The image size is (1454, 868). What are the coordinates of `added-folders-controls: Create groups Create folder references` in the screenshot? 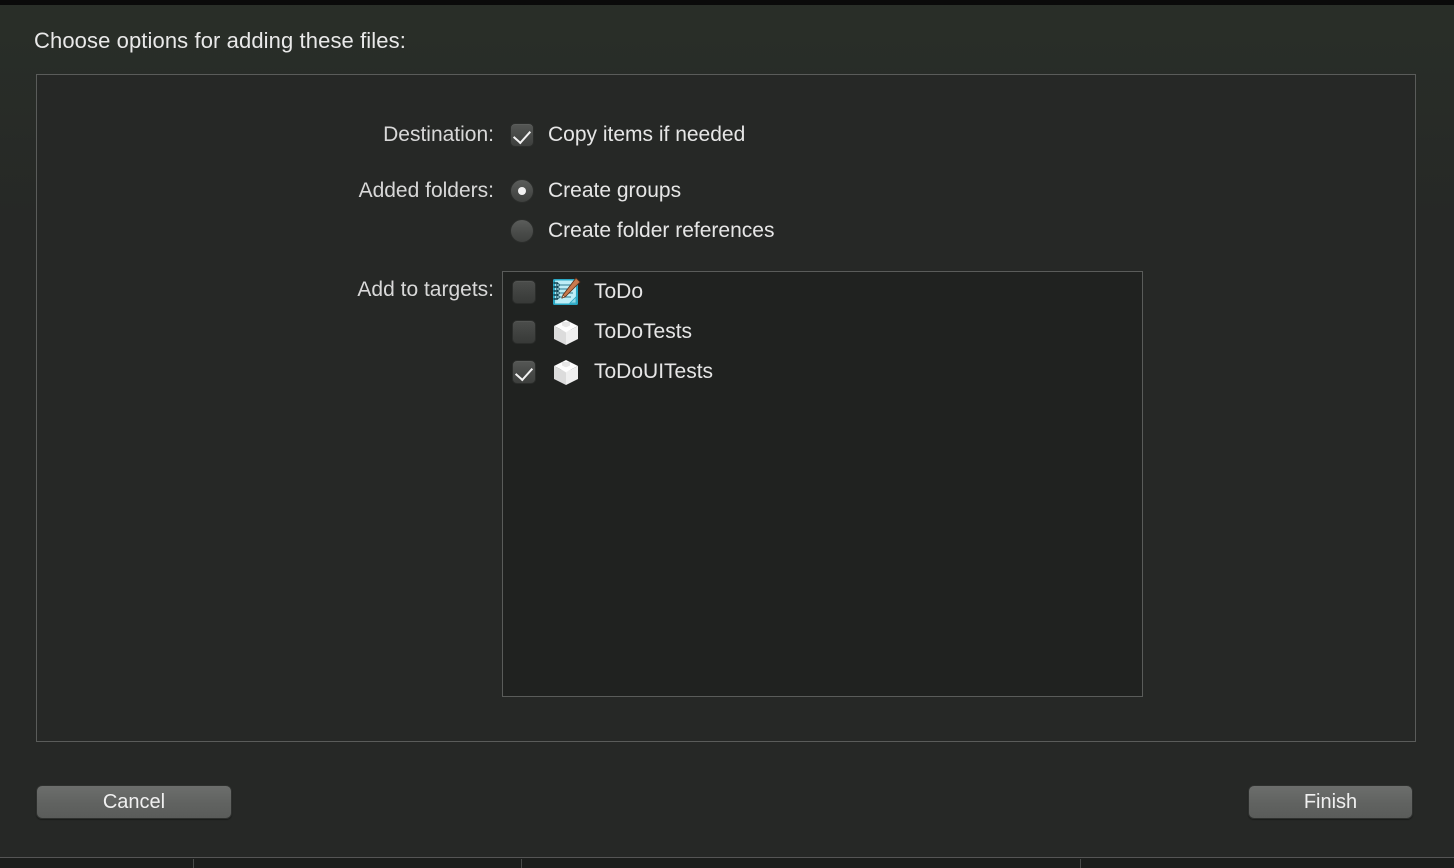 It's located at (642, 211).